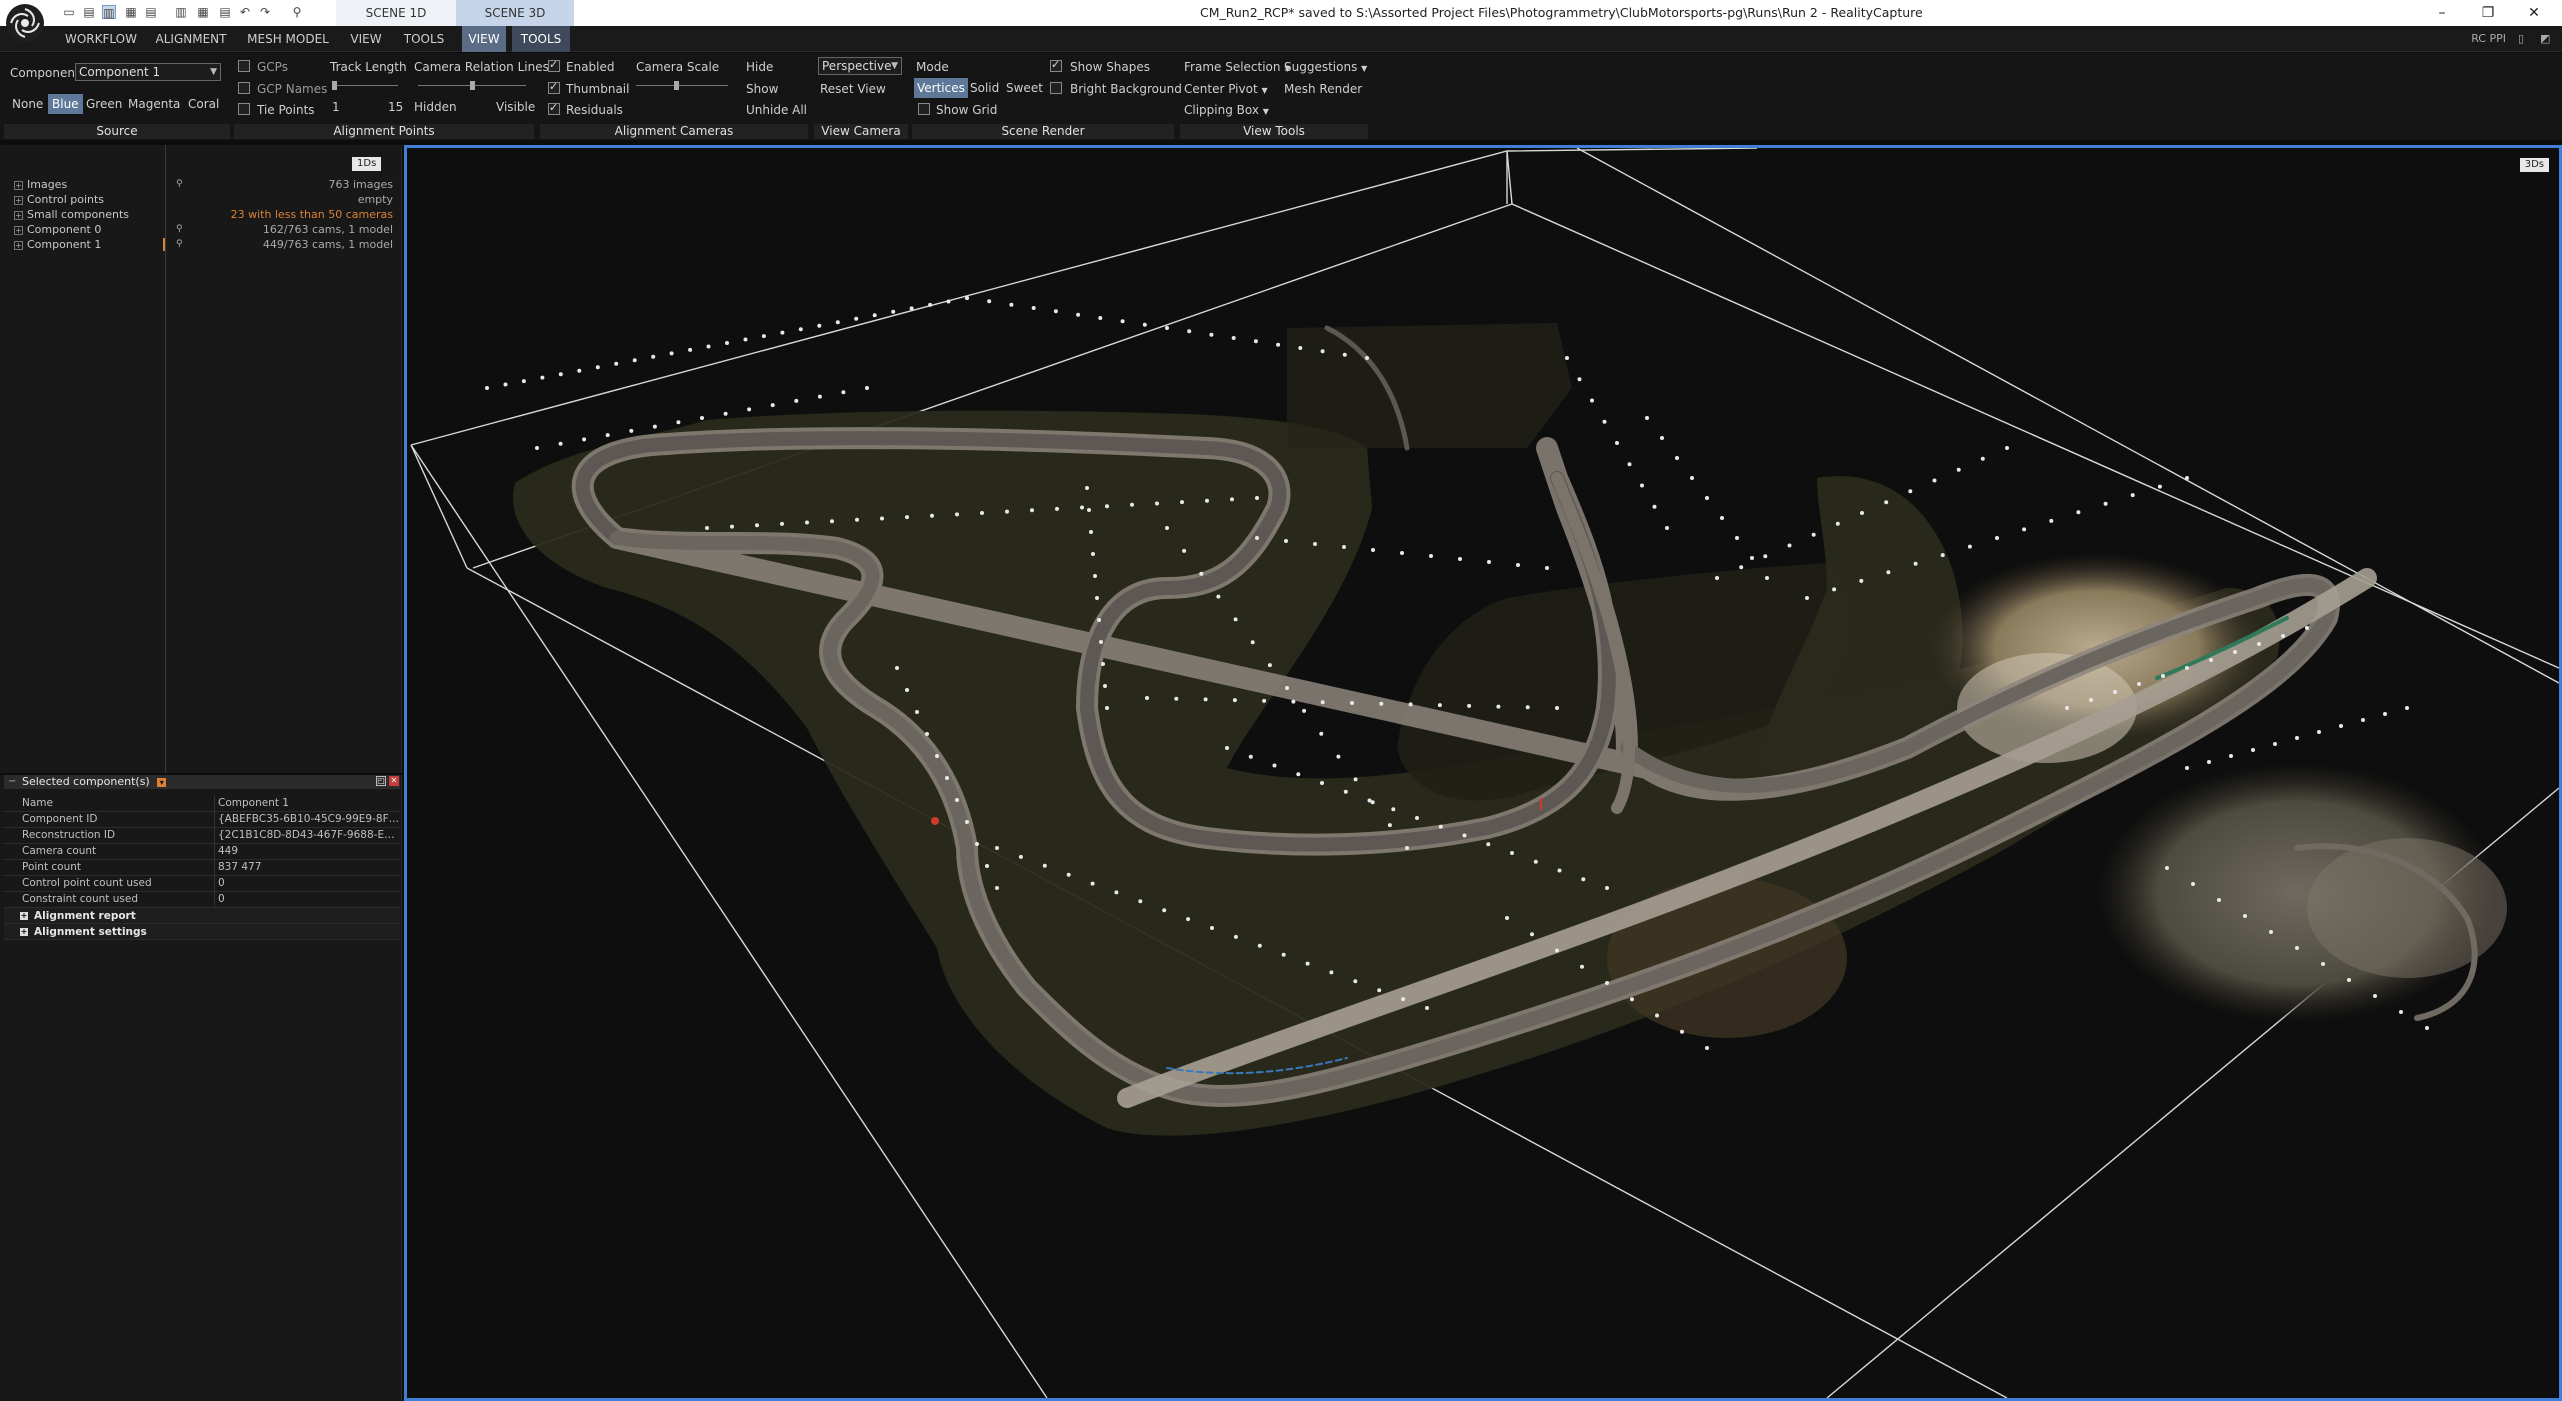 This screenshot has height=1401, width=2562. Describe the element at coordinates (151, 12) in the screenshot. I see `layout-4-icon: ▤` at that location.